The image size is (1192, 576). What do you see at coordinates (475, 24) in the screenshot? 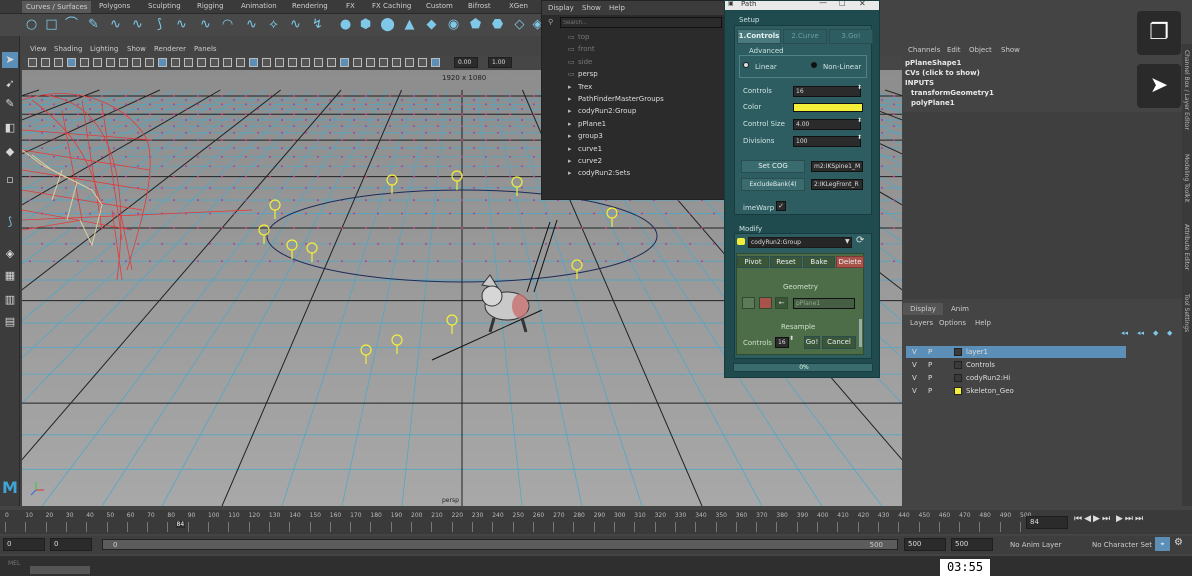
I see `loft-icon: ⬟` at bounding box center [475, 24].